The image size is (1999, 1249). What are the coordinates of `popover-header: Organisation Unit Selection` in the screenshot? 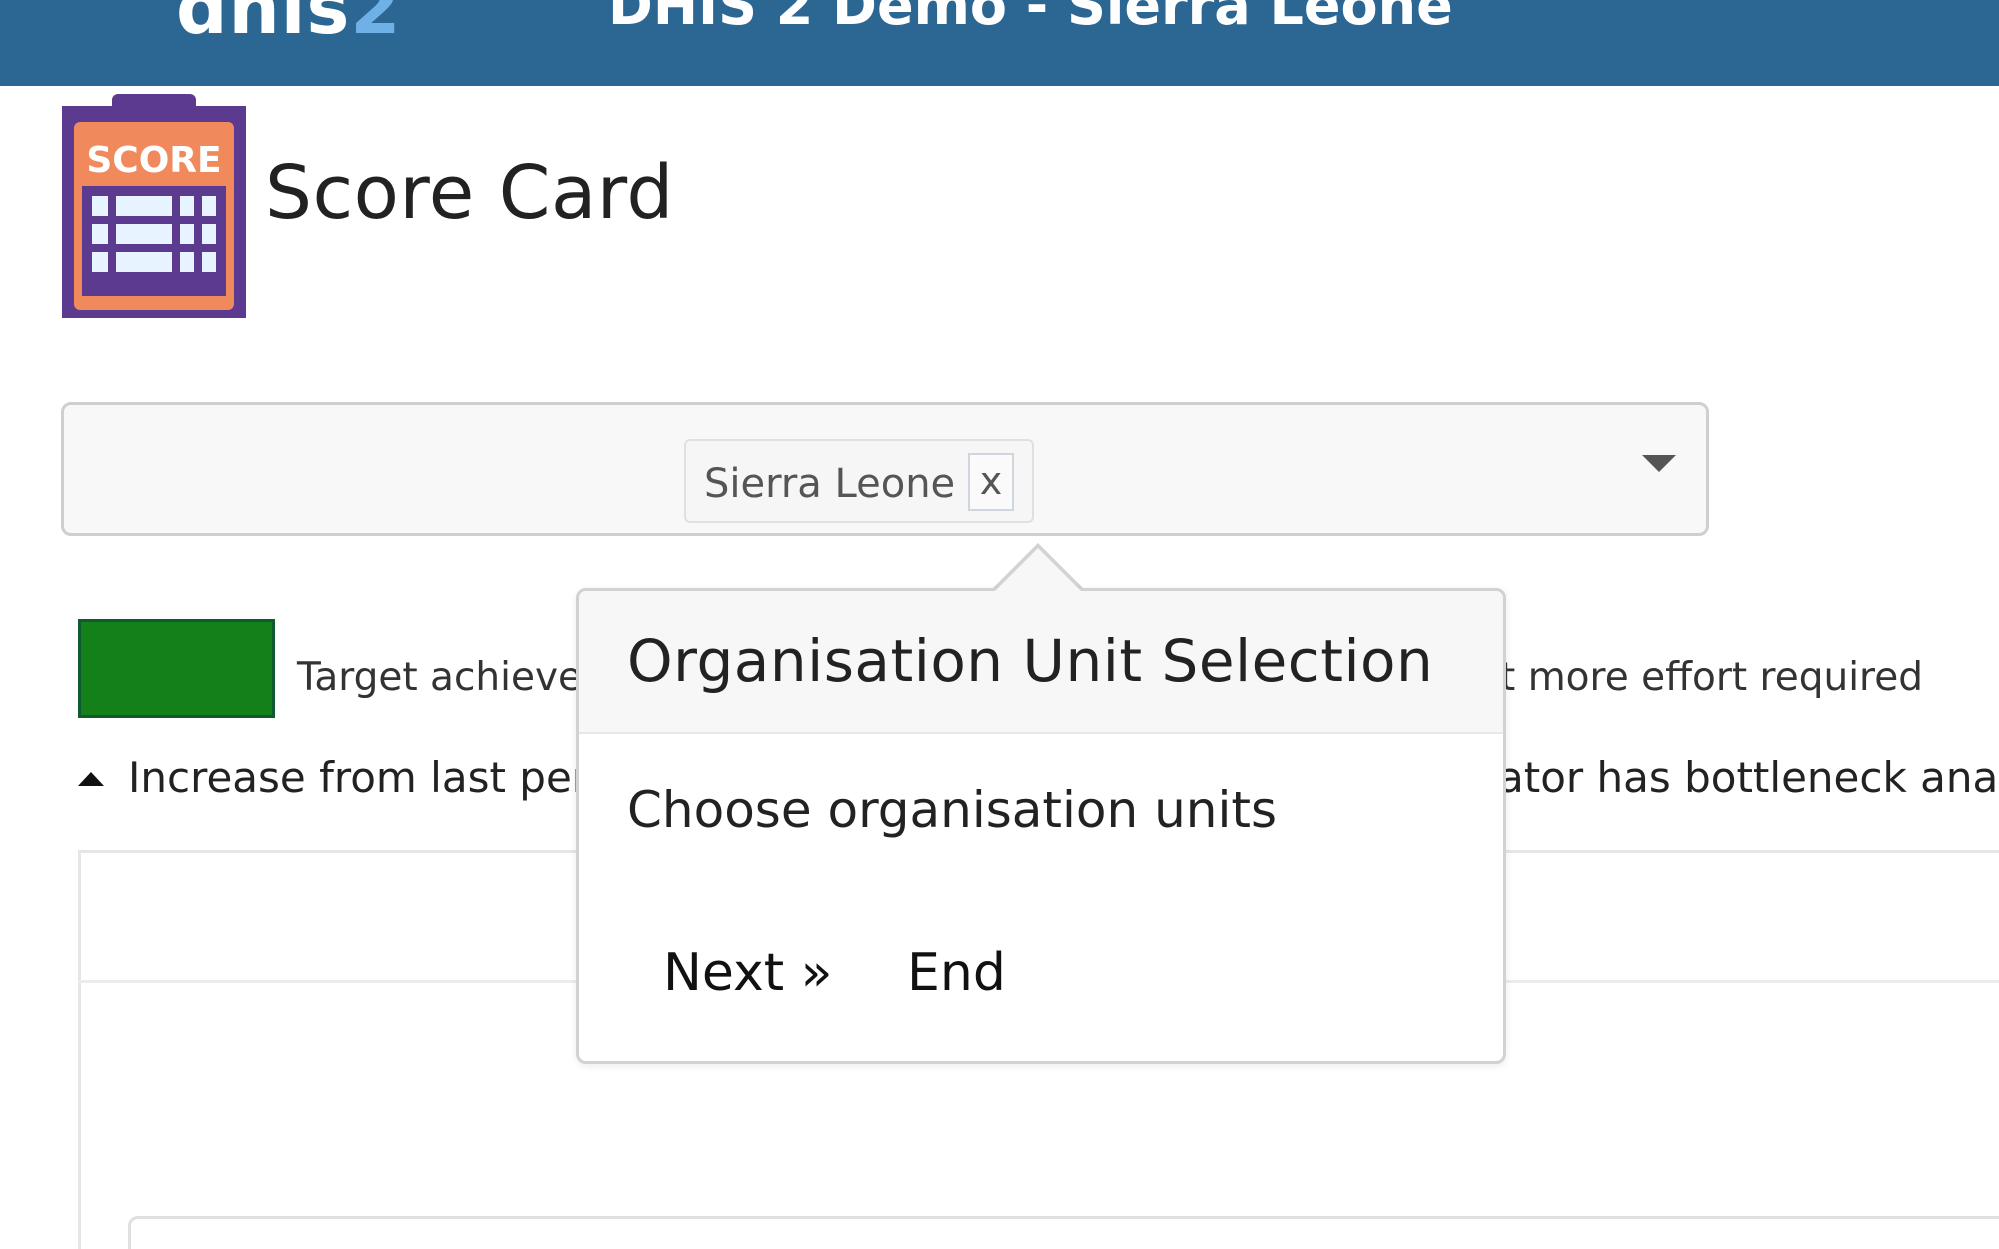 It's located at (1041, 662).